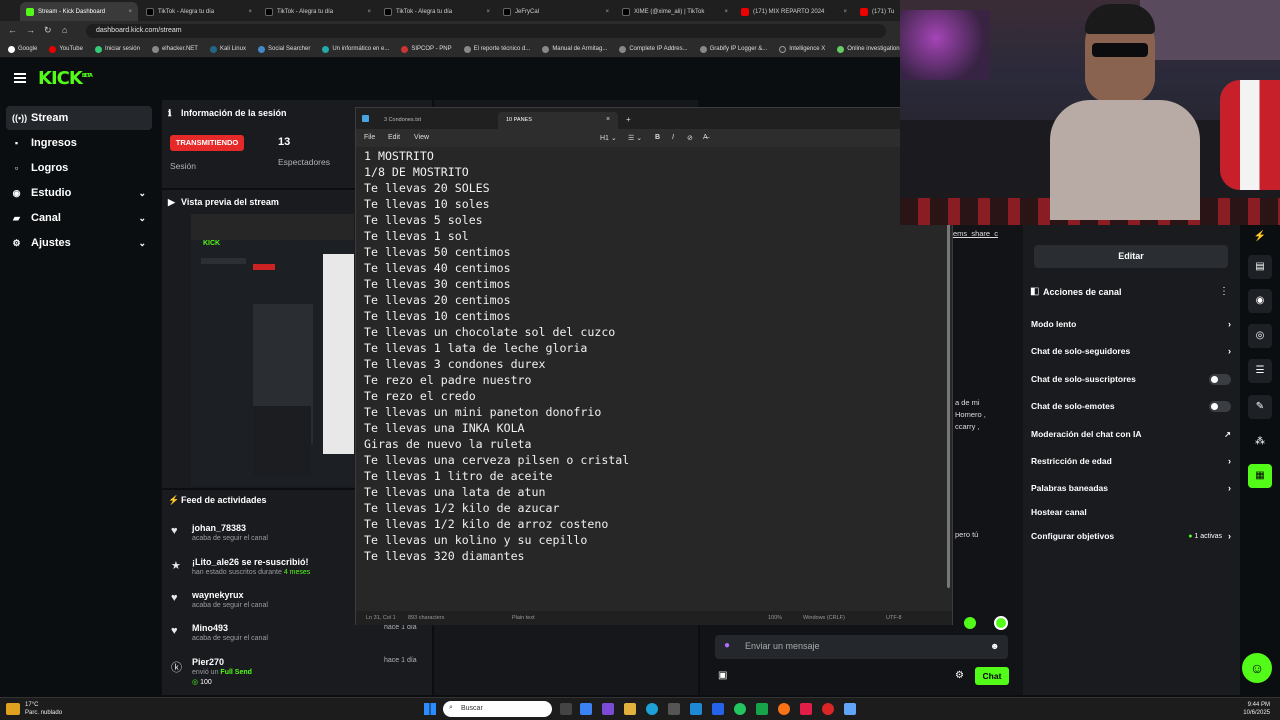  I want to click on action-age-restriction: Restricción de edad ›, so click(1131, 461).